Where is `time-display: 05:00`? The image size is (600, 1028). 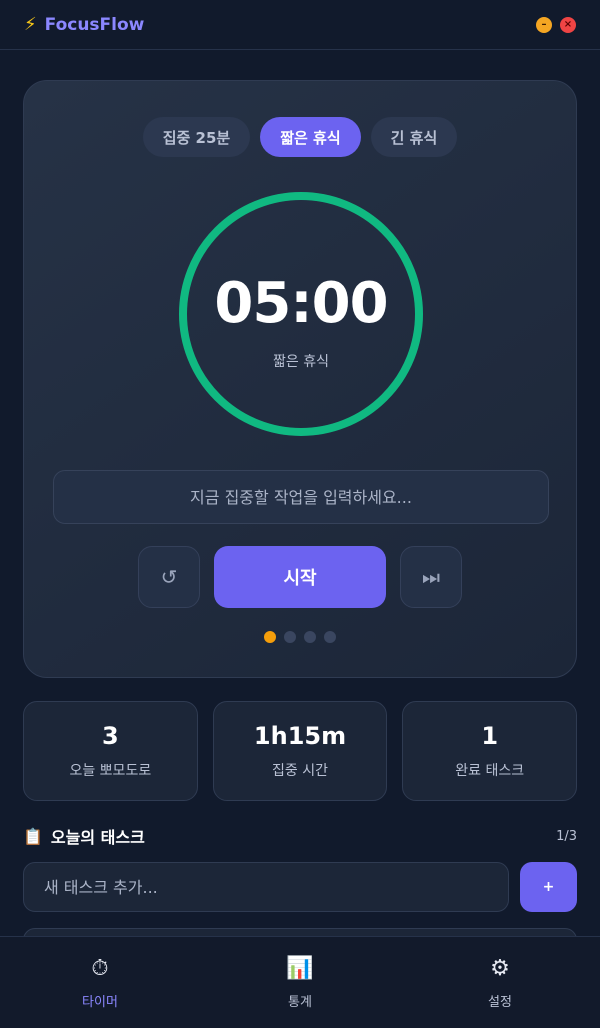 time-display: 05:00 is located at coordinates (301, 303).